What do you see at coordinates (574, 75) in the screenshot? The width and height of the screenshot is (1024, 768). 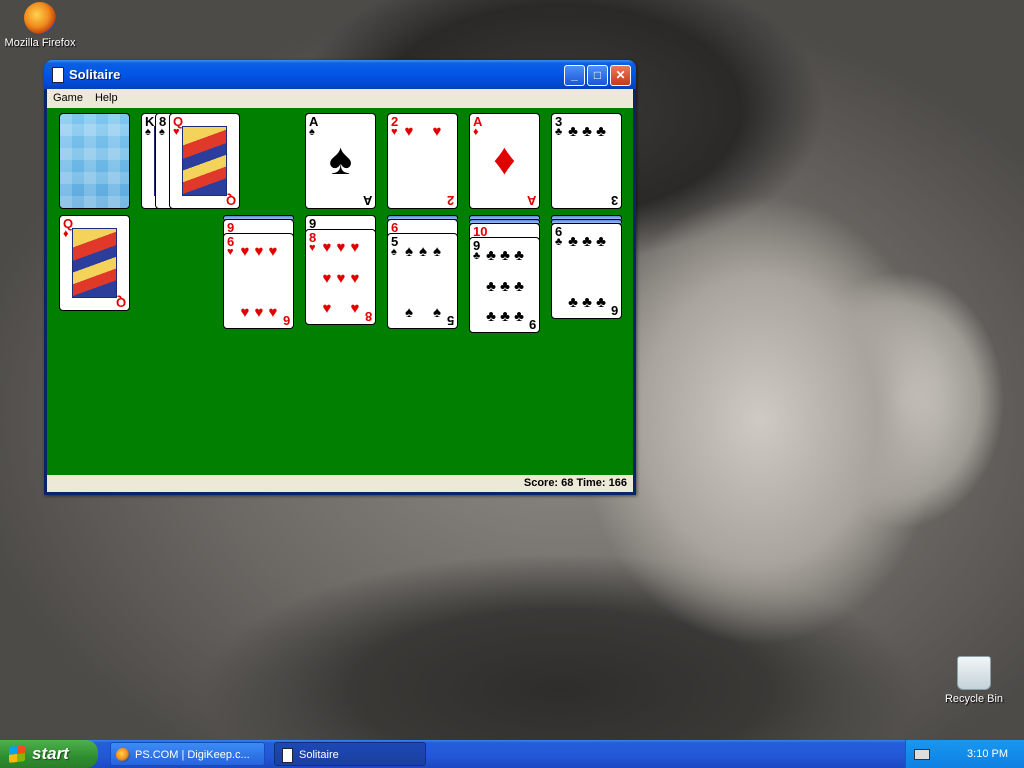 I see `minimize-button: _` at bounding box center [574, 75].